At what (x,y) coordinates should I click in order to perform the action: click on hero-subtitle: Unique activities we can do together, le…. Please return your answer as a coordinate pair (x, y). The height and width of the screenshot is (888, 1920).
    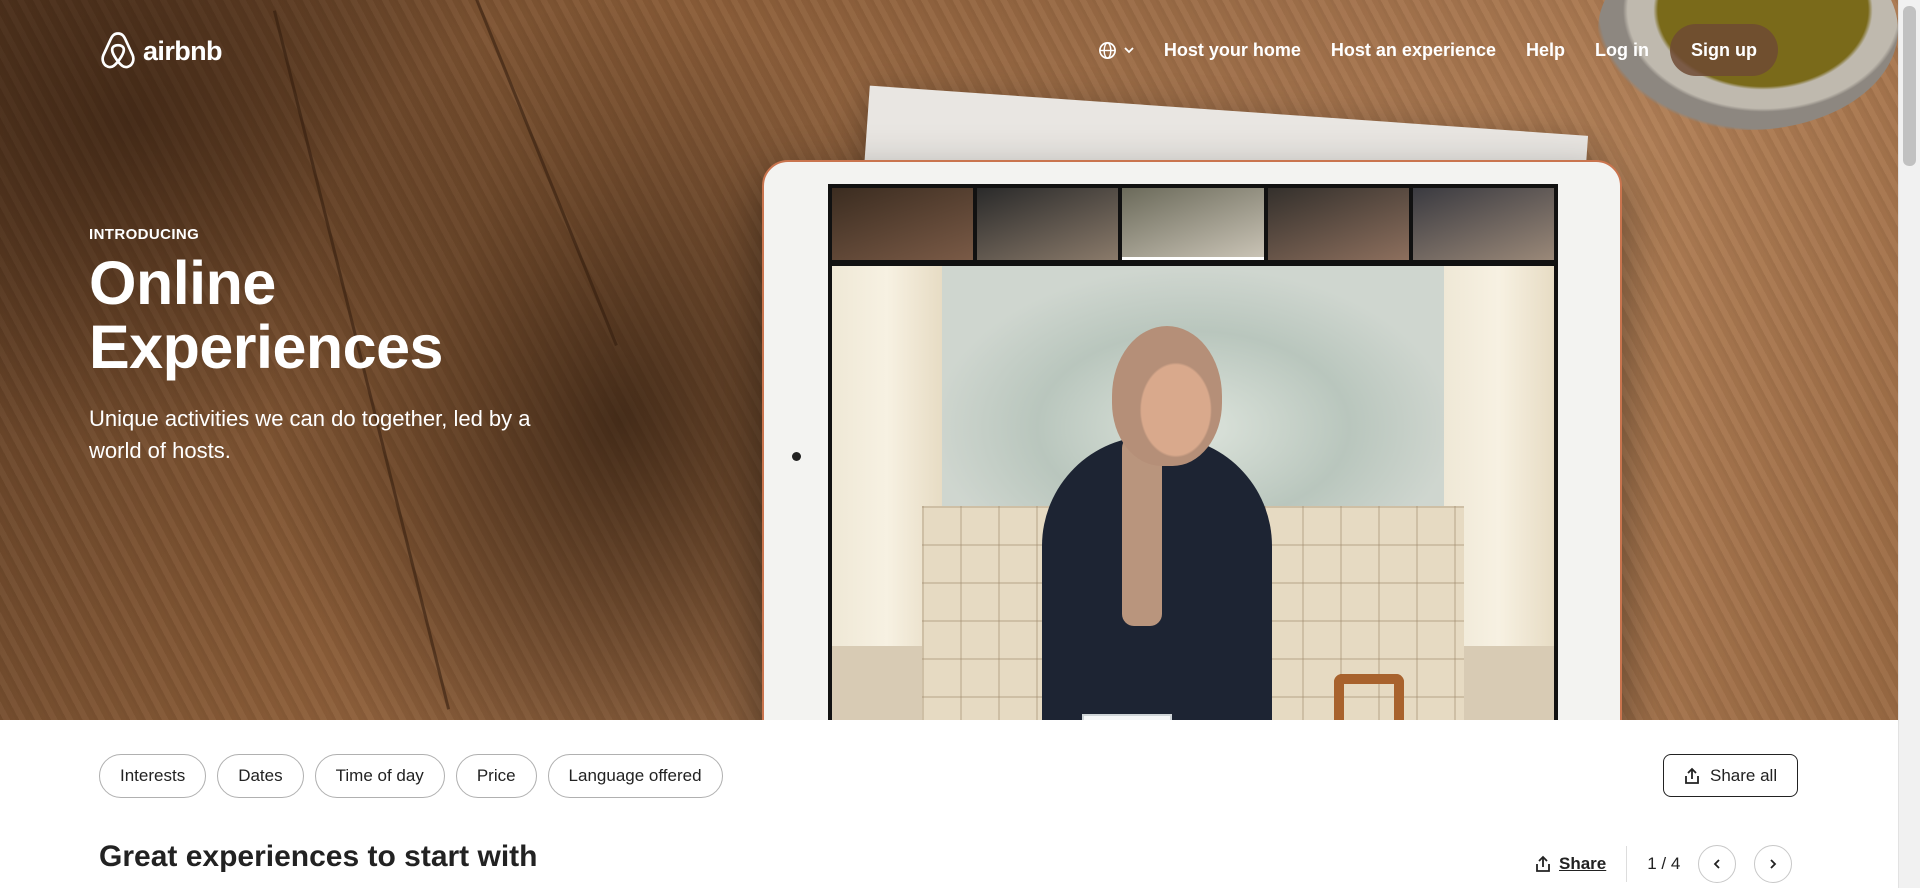
    Looking at the image, I should click on (310, 434).